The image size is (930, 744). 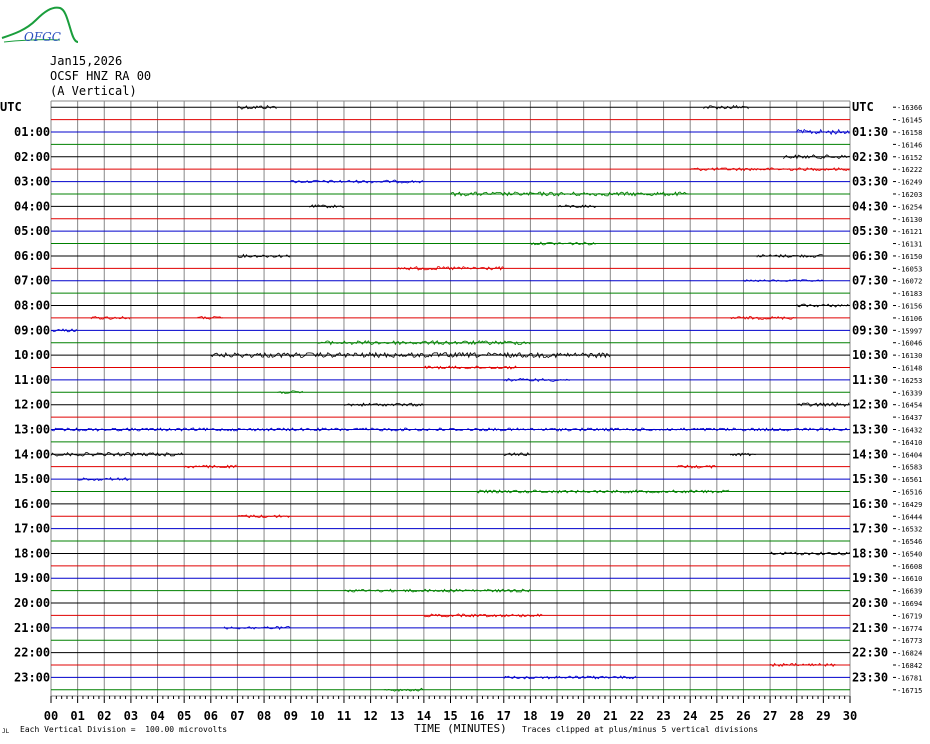 What do you see at coordinates (909, 666) in the screenshot?
I see `offset-label: -16842` at bounding box center [909, 666].